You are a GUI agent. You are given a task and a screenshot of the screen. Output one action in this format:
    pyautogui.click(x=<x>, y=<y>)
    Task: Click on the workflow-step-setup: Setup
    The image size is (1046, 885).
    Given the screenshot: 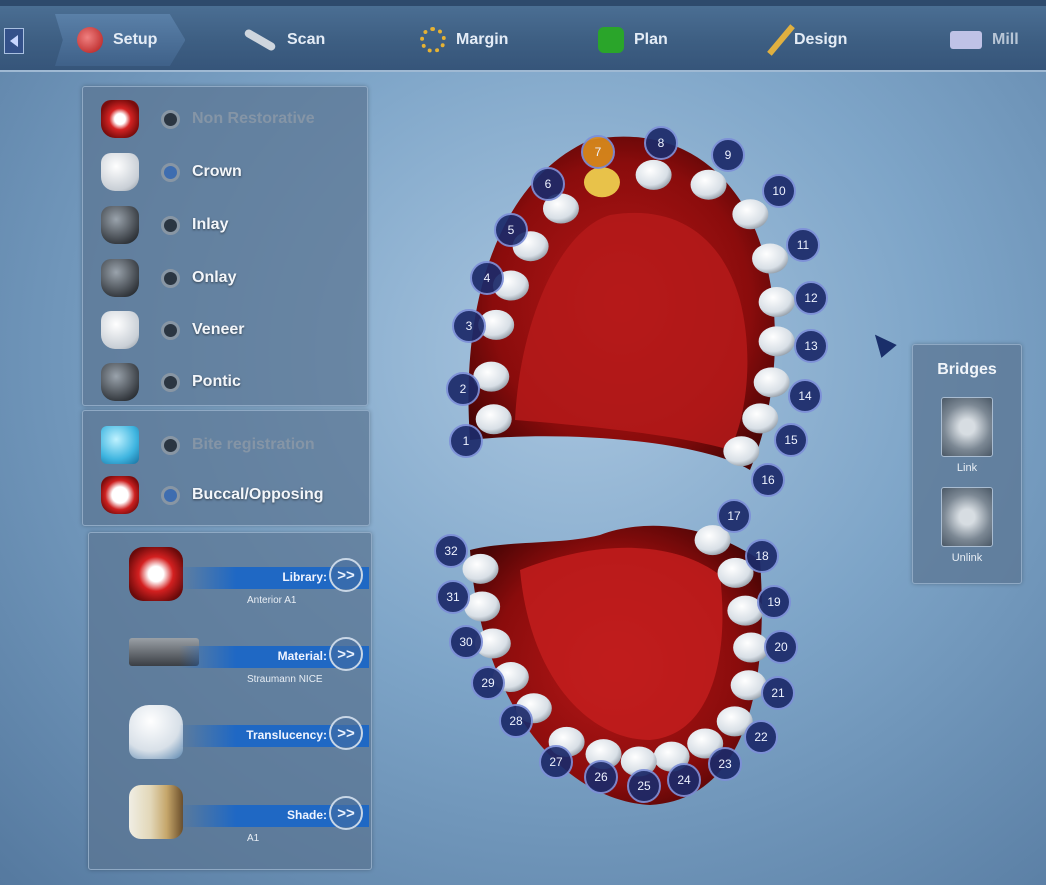 What is the action you would take?
    pyautogui.click(x=120, y=40)
    